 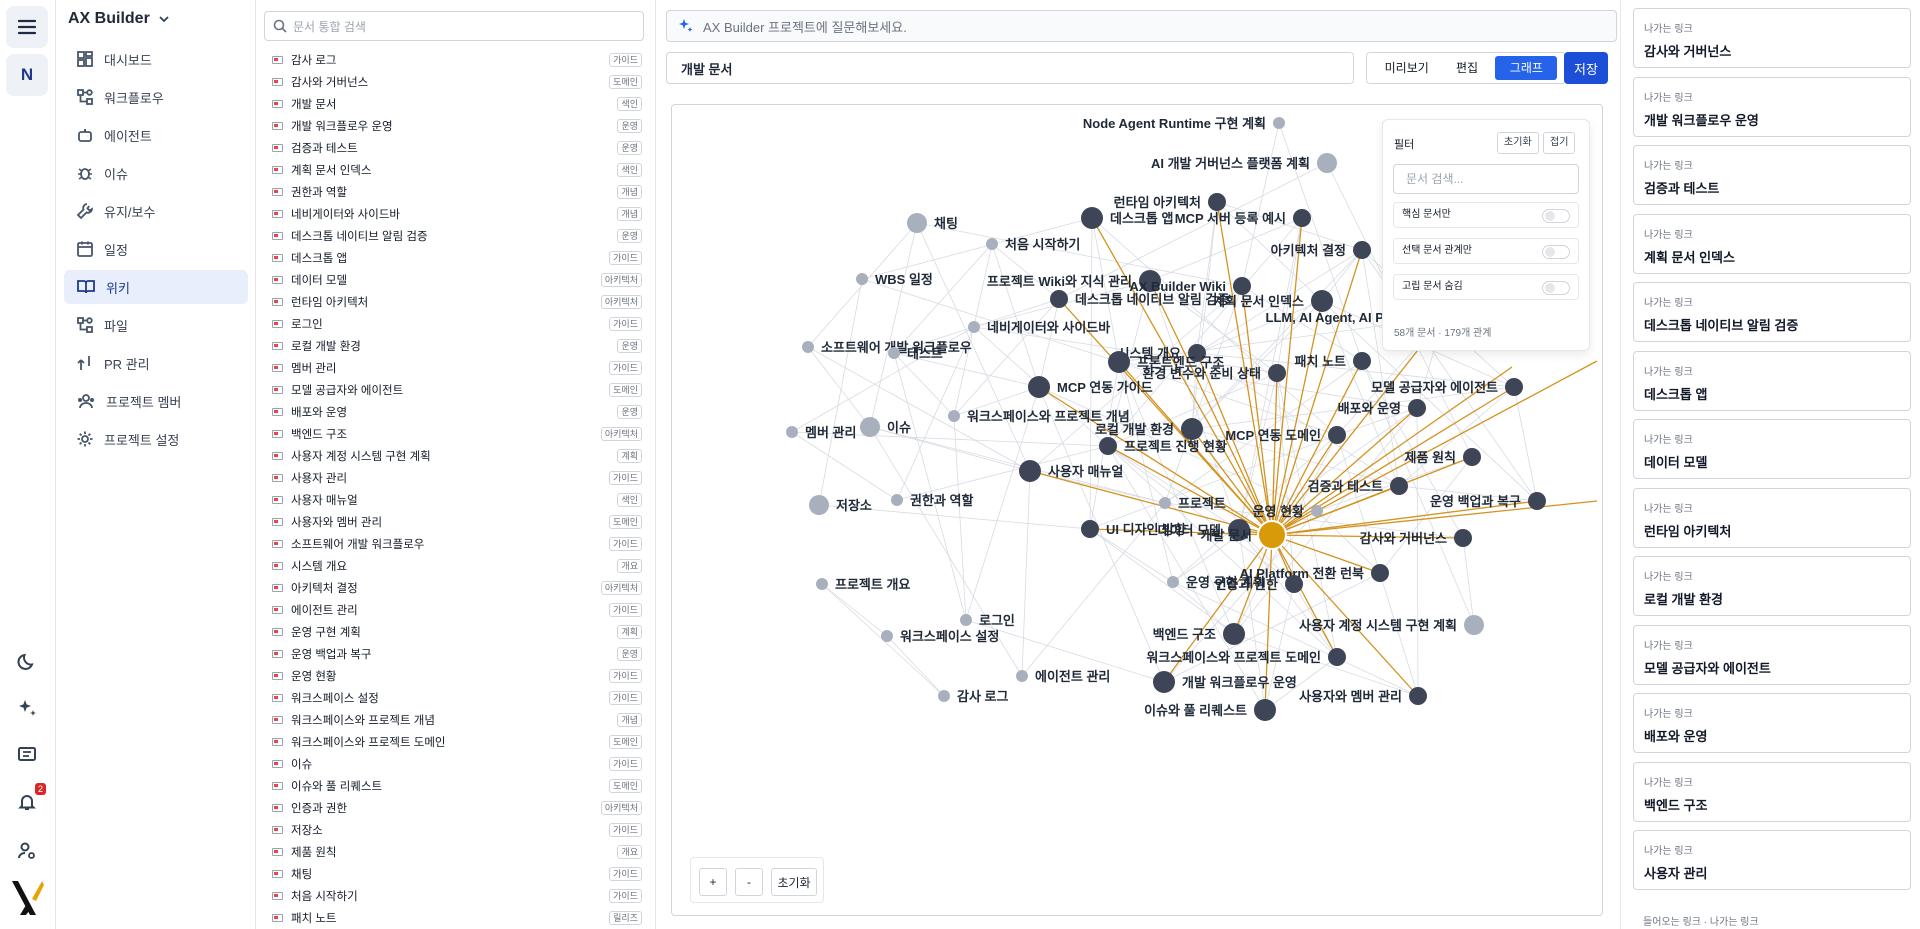 What do you see at coordinates (454, 830) in the screenshot?
I see `doc-list-item: 저장소 가이드` at bounding box center [454, 830].